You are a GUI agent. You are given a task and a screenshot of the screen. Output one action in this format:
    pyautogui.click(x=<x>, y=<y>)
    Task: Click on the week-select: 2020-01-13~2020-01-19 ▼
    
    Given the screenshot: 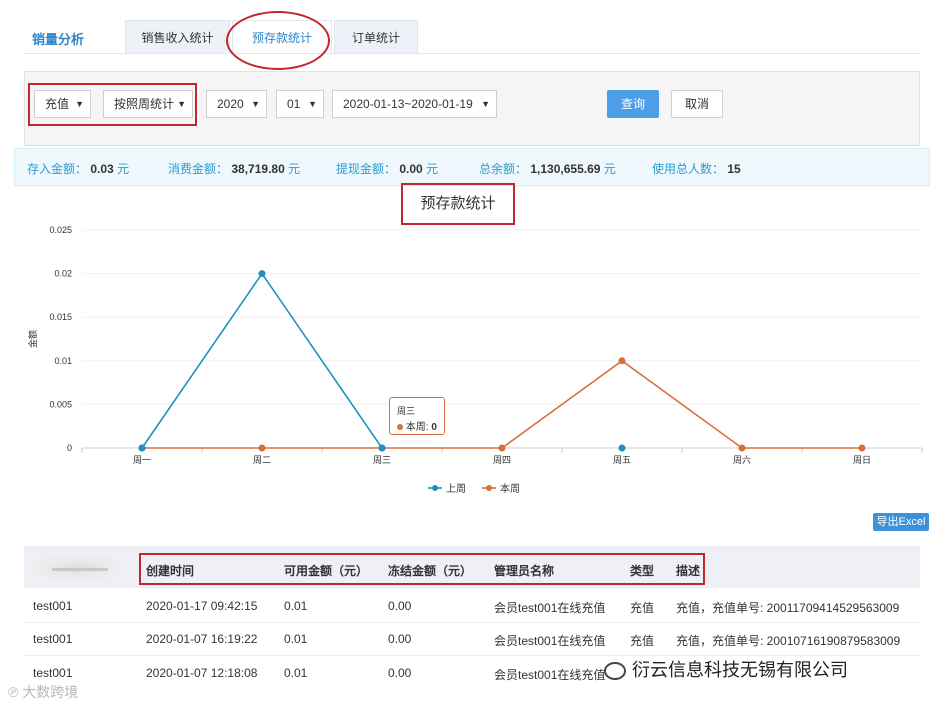 What is the action you would take?
    pyautogui.click(x=414, y=104)
    